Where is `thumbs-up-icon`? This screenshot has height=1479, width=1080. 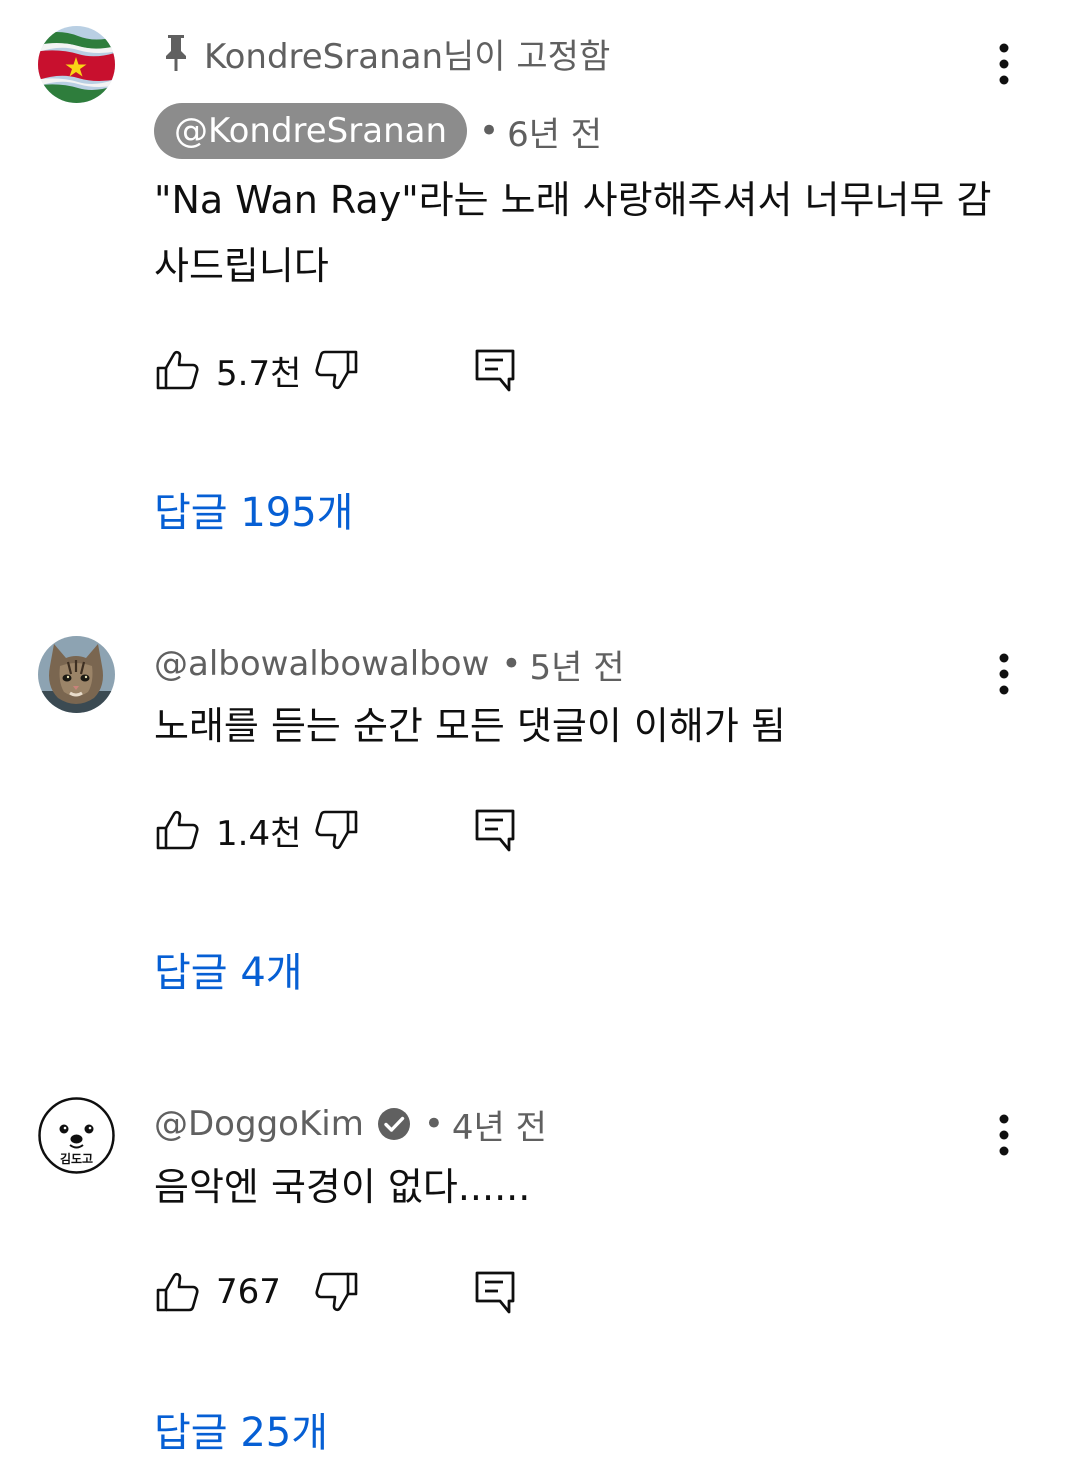 thumbs-up-icon is located at coordinates (177, 1292).